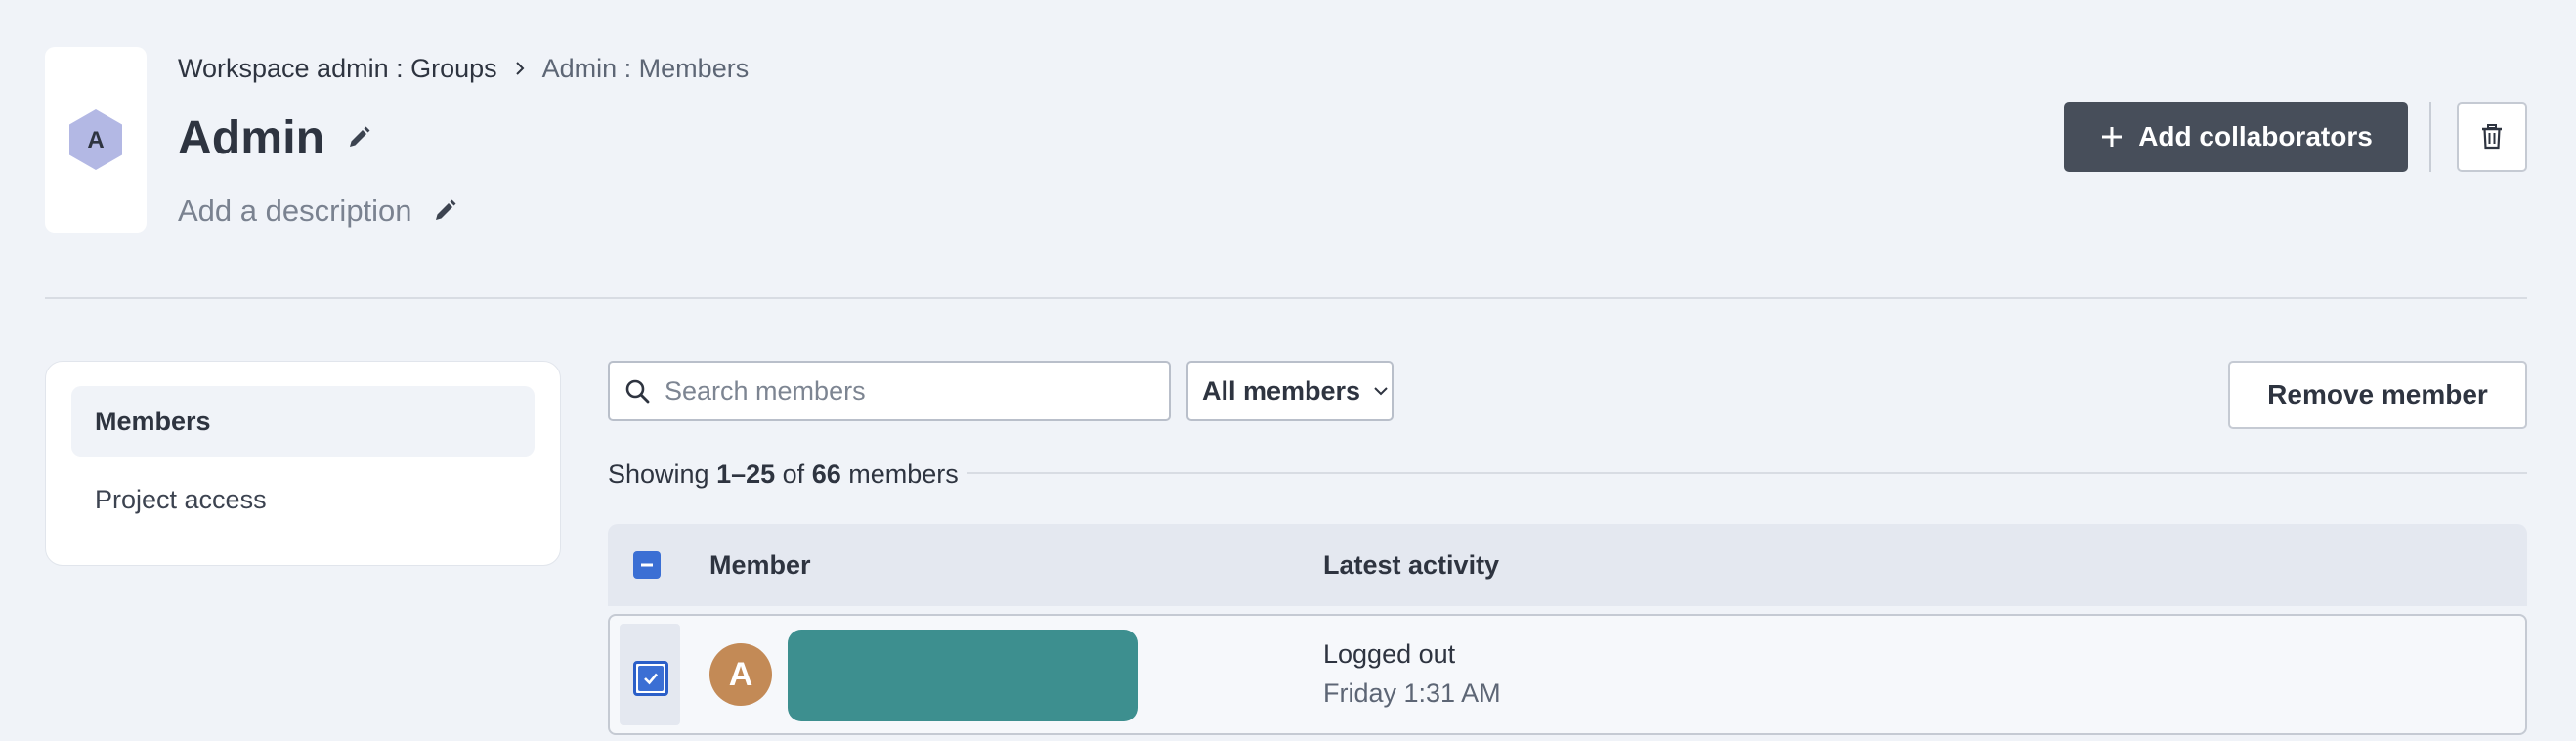  I want to click on indeterminate-checkbox-icon, so click(647, 565).